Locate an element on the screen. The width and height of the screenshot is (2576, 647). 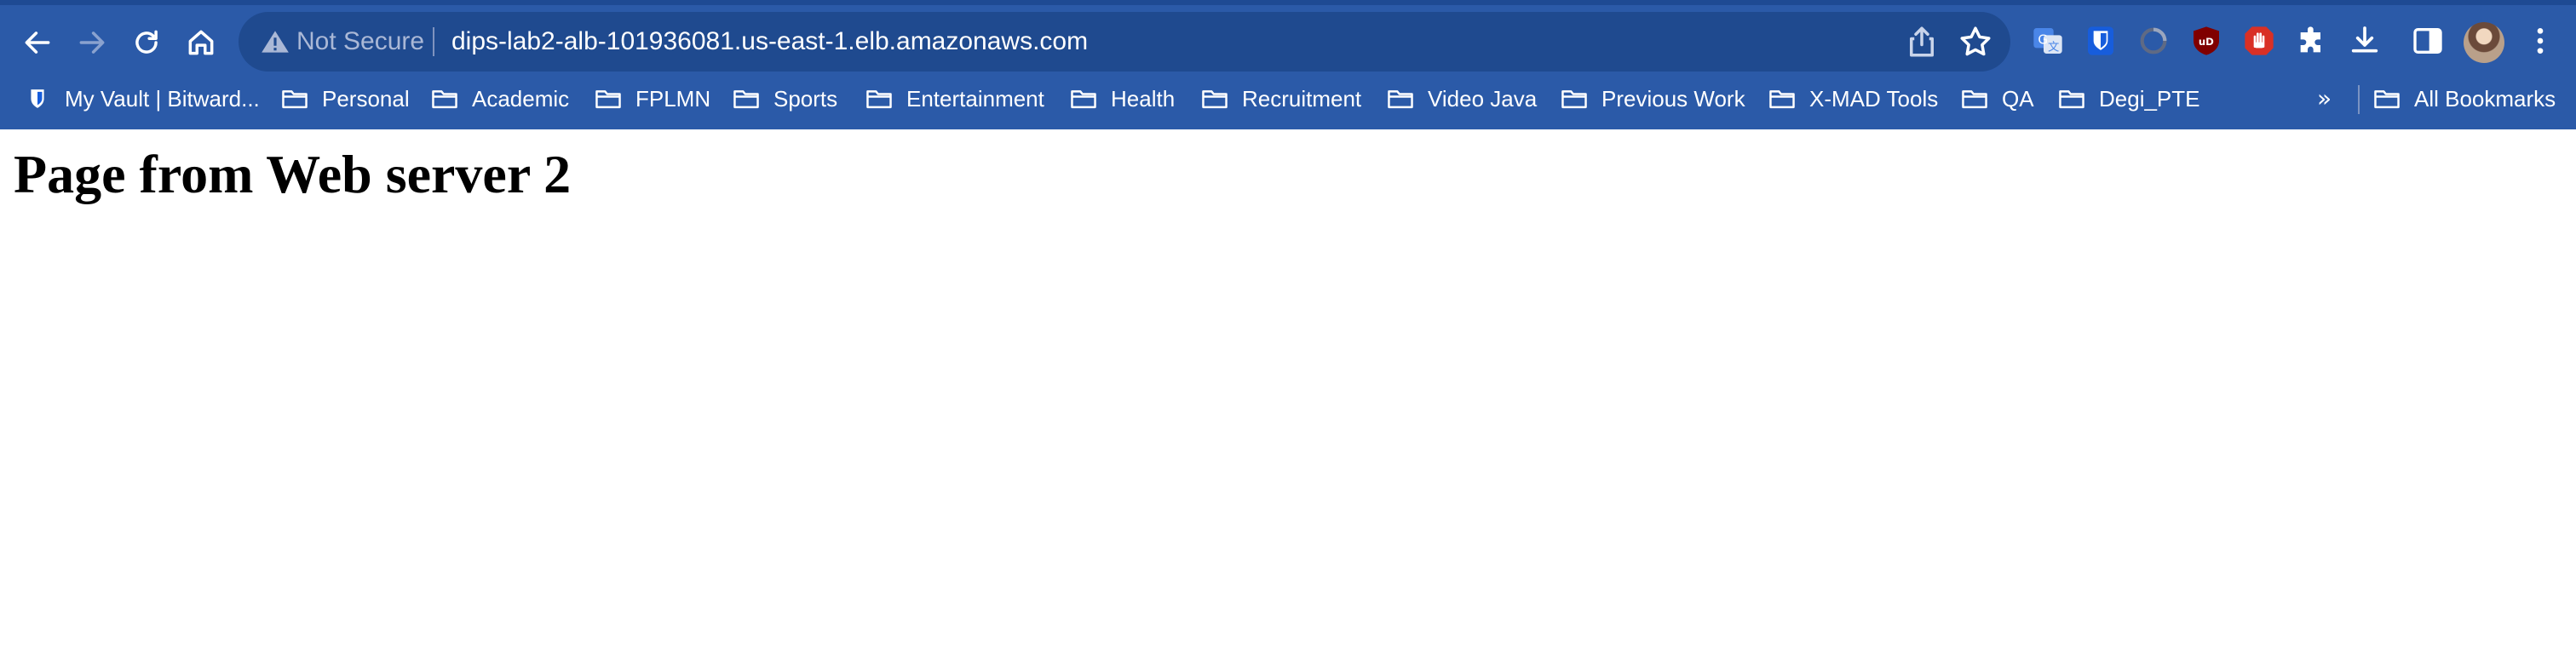
bookmark-folder-x-mad-tools: X-MAD Tools is located at coordinates (1853, 99).